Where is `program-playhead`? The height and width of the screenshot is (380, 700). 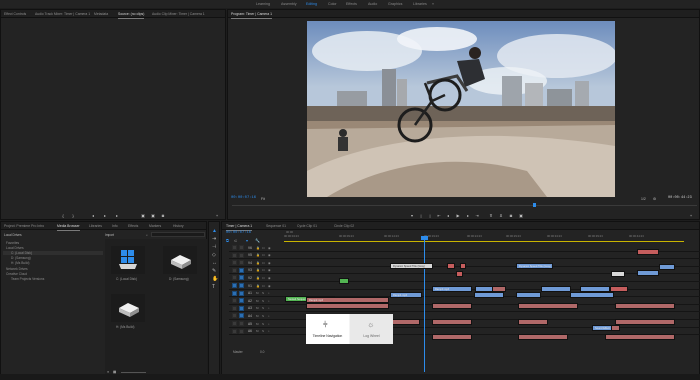 program-playhead is located at coordinates (535, 205).